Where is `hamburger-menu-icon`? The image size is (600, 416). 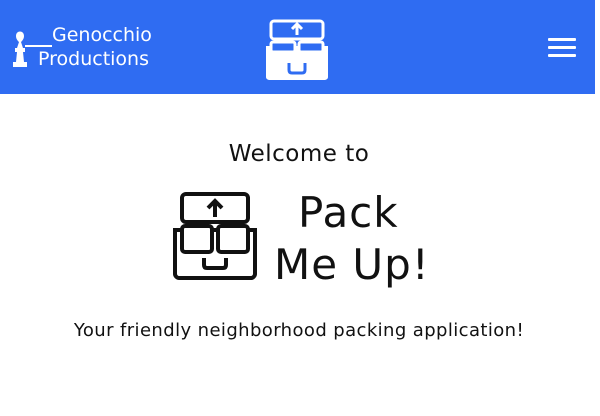 hamburger-menu-icon is located at coordinates (563, 48).